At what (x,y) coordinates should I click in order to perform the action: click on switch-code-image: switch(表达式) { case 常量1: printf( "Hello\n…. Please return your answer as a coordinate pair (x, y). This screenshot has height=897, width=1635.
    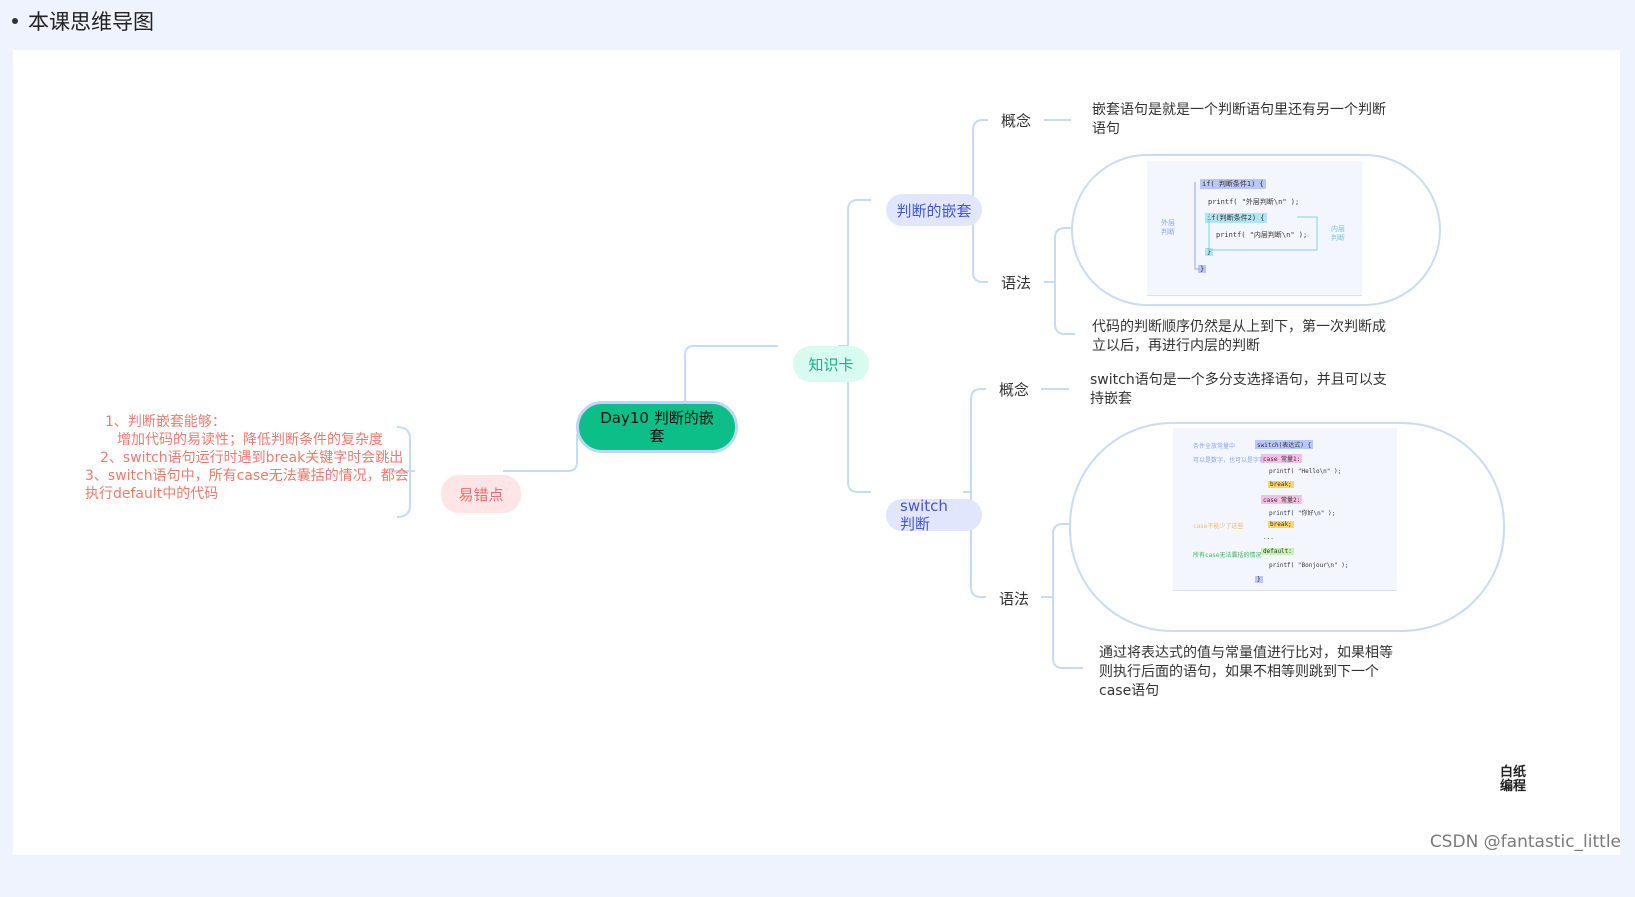
    Looking at the image, I should click on (1285, 509).